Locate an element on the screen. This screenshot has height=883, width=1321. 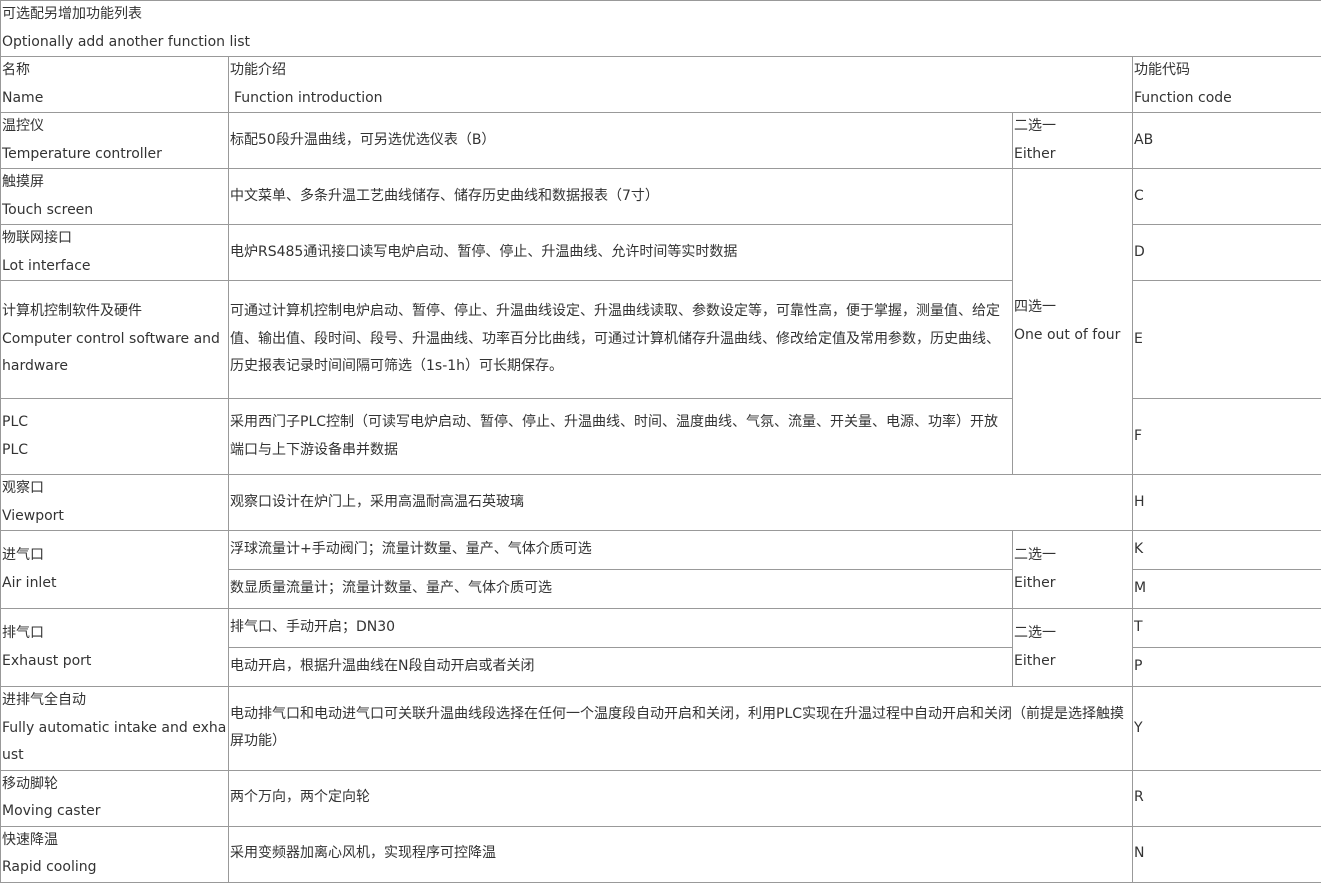
header-code-en: Function code is located at coordinates (1227, 99).